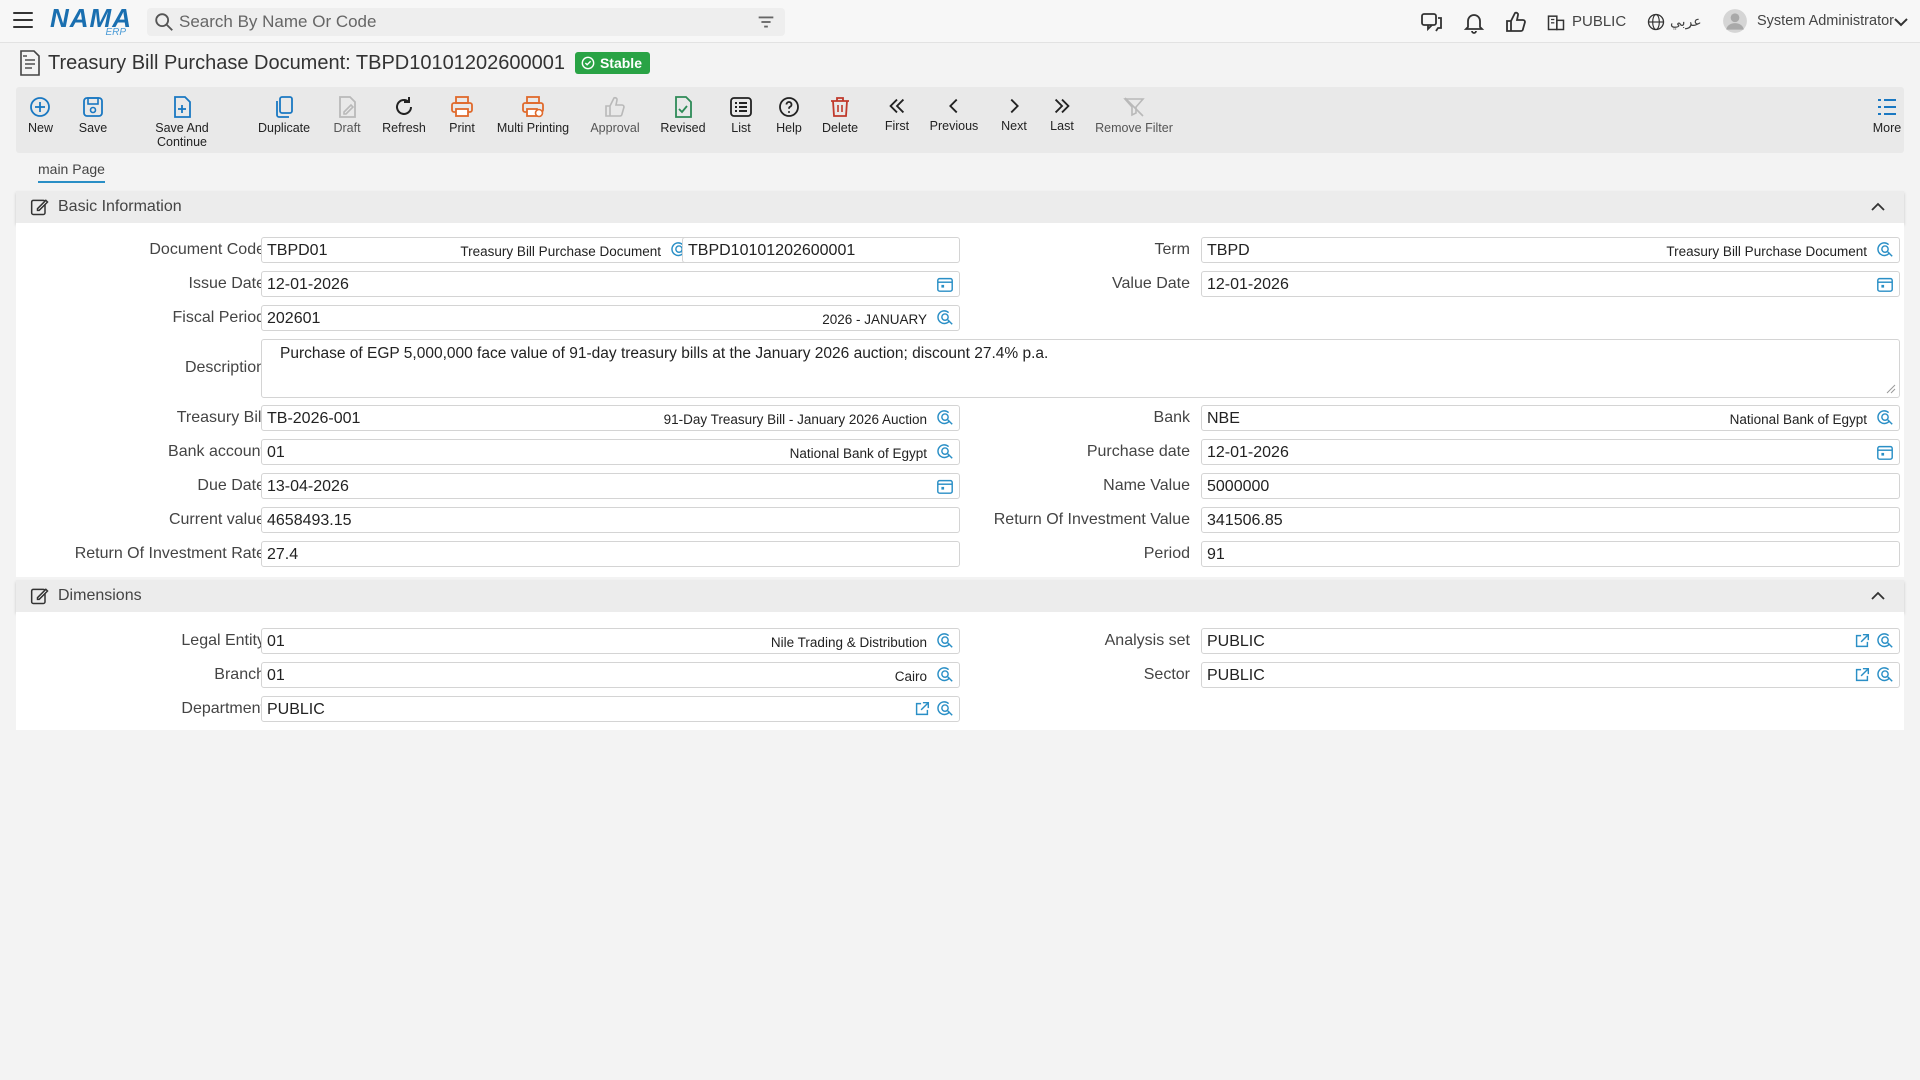 This screenshot has width=1920, height=1080. I want to click on legal-entity-field: 01 Nile Trading & Distribution, so click(610, 641).